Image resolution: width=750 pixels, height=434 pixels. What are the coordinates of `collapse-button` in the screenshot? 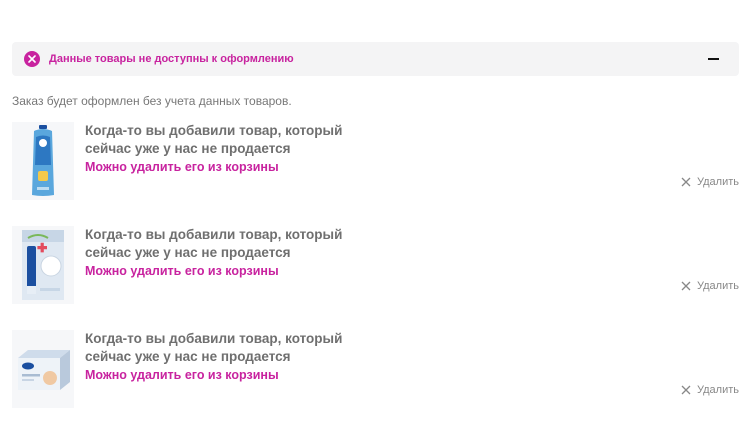 It's located at (713, 59).